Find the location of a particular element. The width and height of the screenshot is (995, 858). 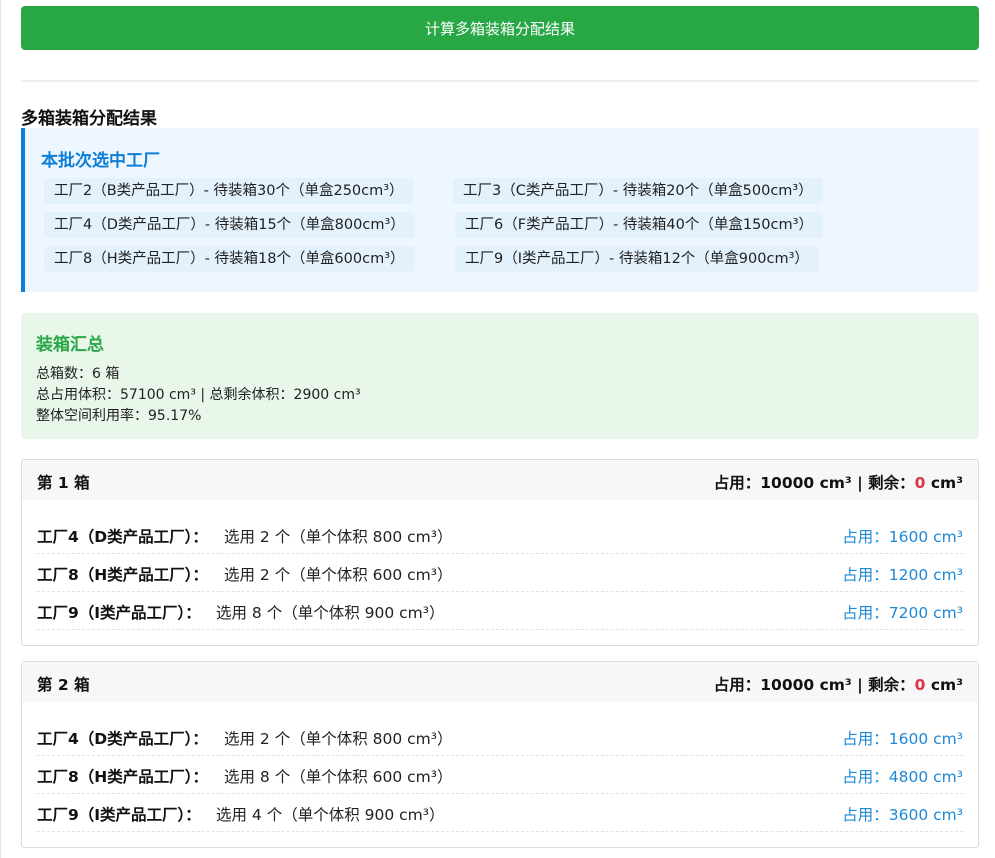

summary-title: 装箱汇总 is located at coordinates (70, 345).